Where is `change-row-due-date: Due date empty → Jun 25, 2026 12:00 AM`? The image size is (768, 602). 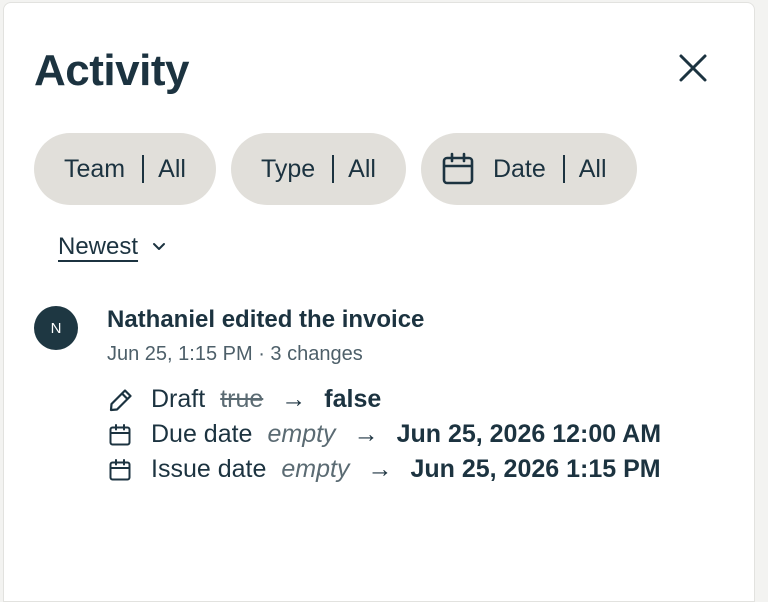 change-row-due-date: Due date empty → Jun 25, 2026 12:00 AM is located at coordinates (384, 434).